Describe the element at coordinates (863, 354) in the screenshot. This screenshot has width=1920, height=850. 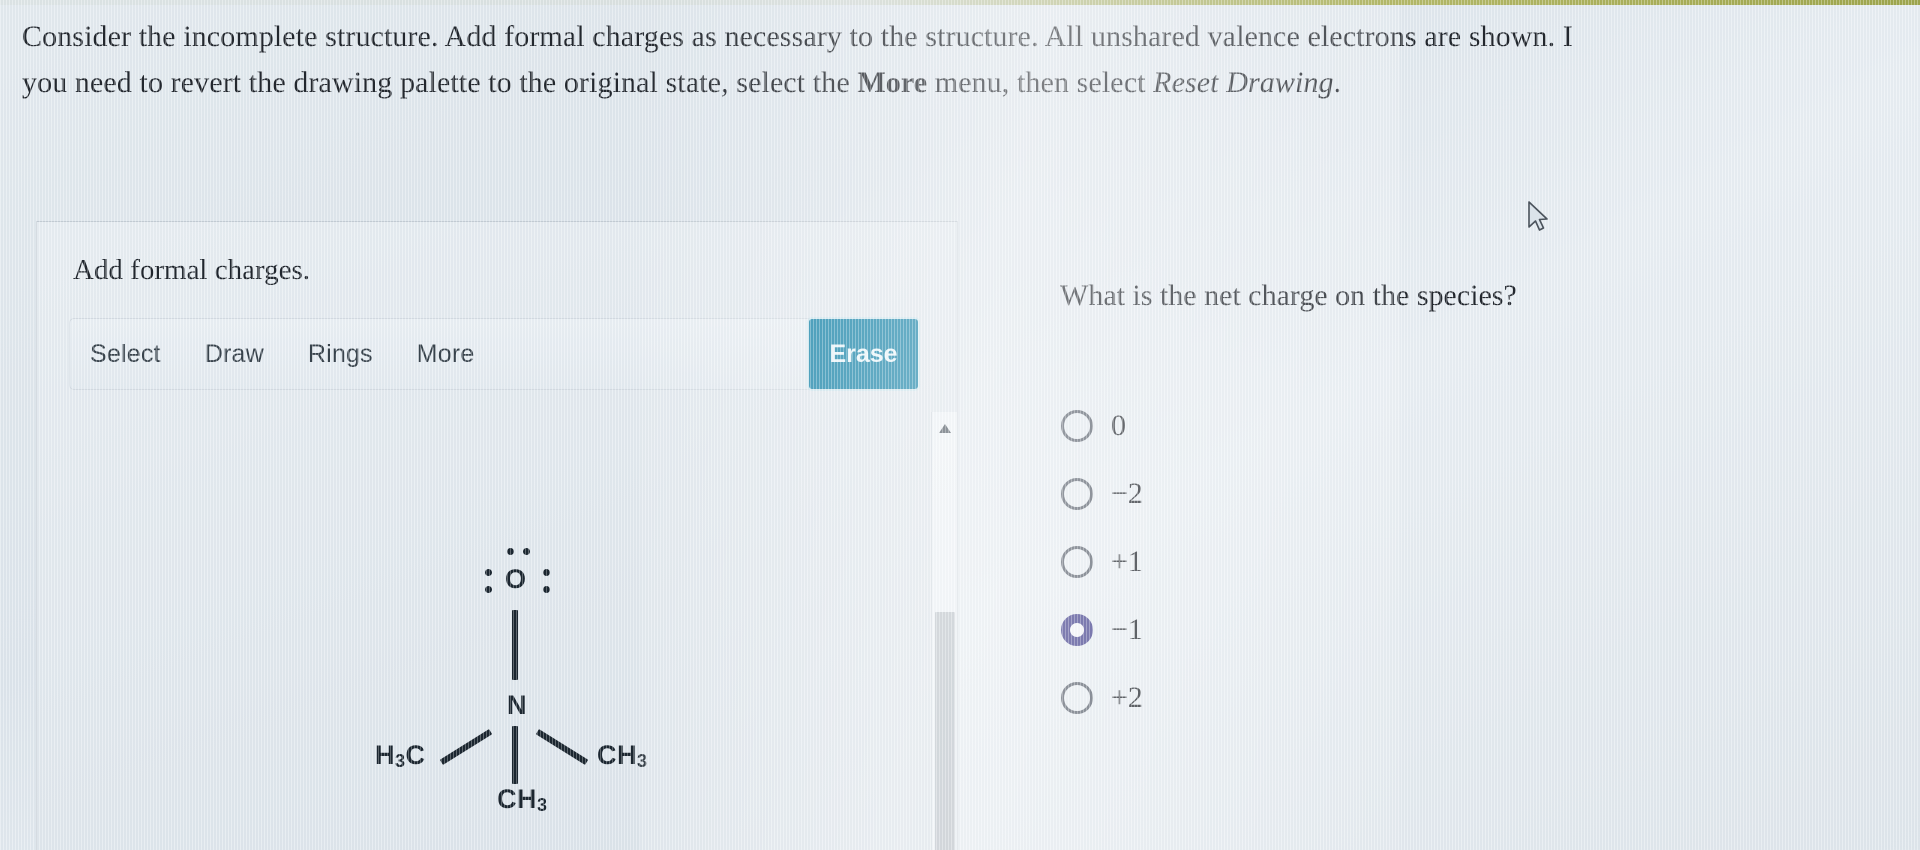
I see `erase-button: Erase` at that location.